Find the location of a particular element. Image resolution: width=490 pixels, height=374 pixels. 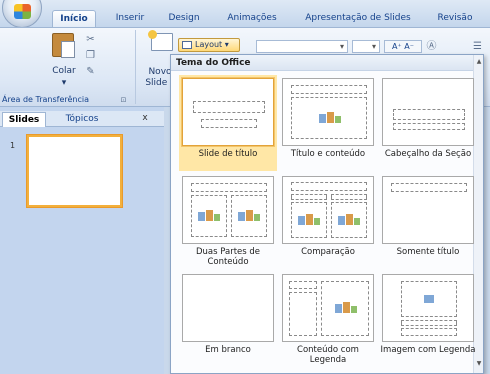

subtitle-placeholder is located at coordinates (229, 123).